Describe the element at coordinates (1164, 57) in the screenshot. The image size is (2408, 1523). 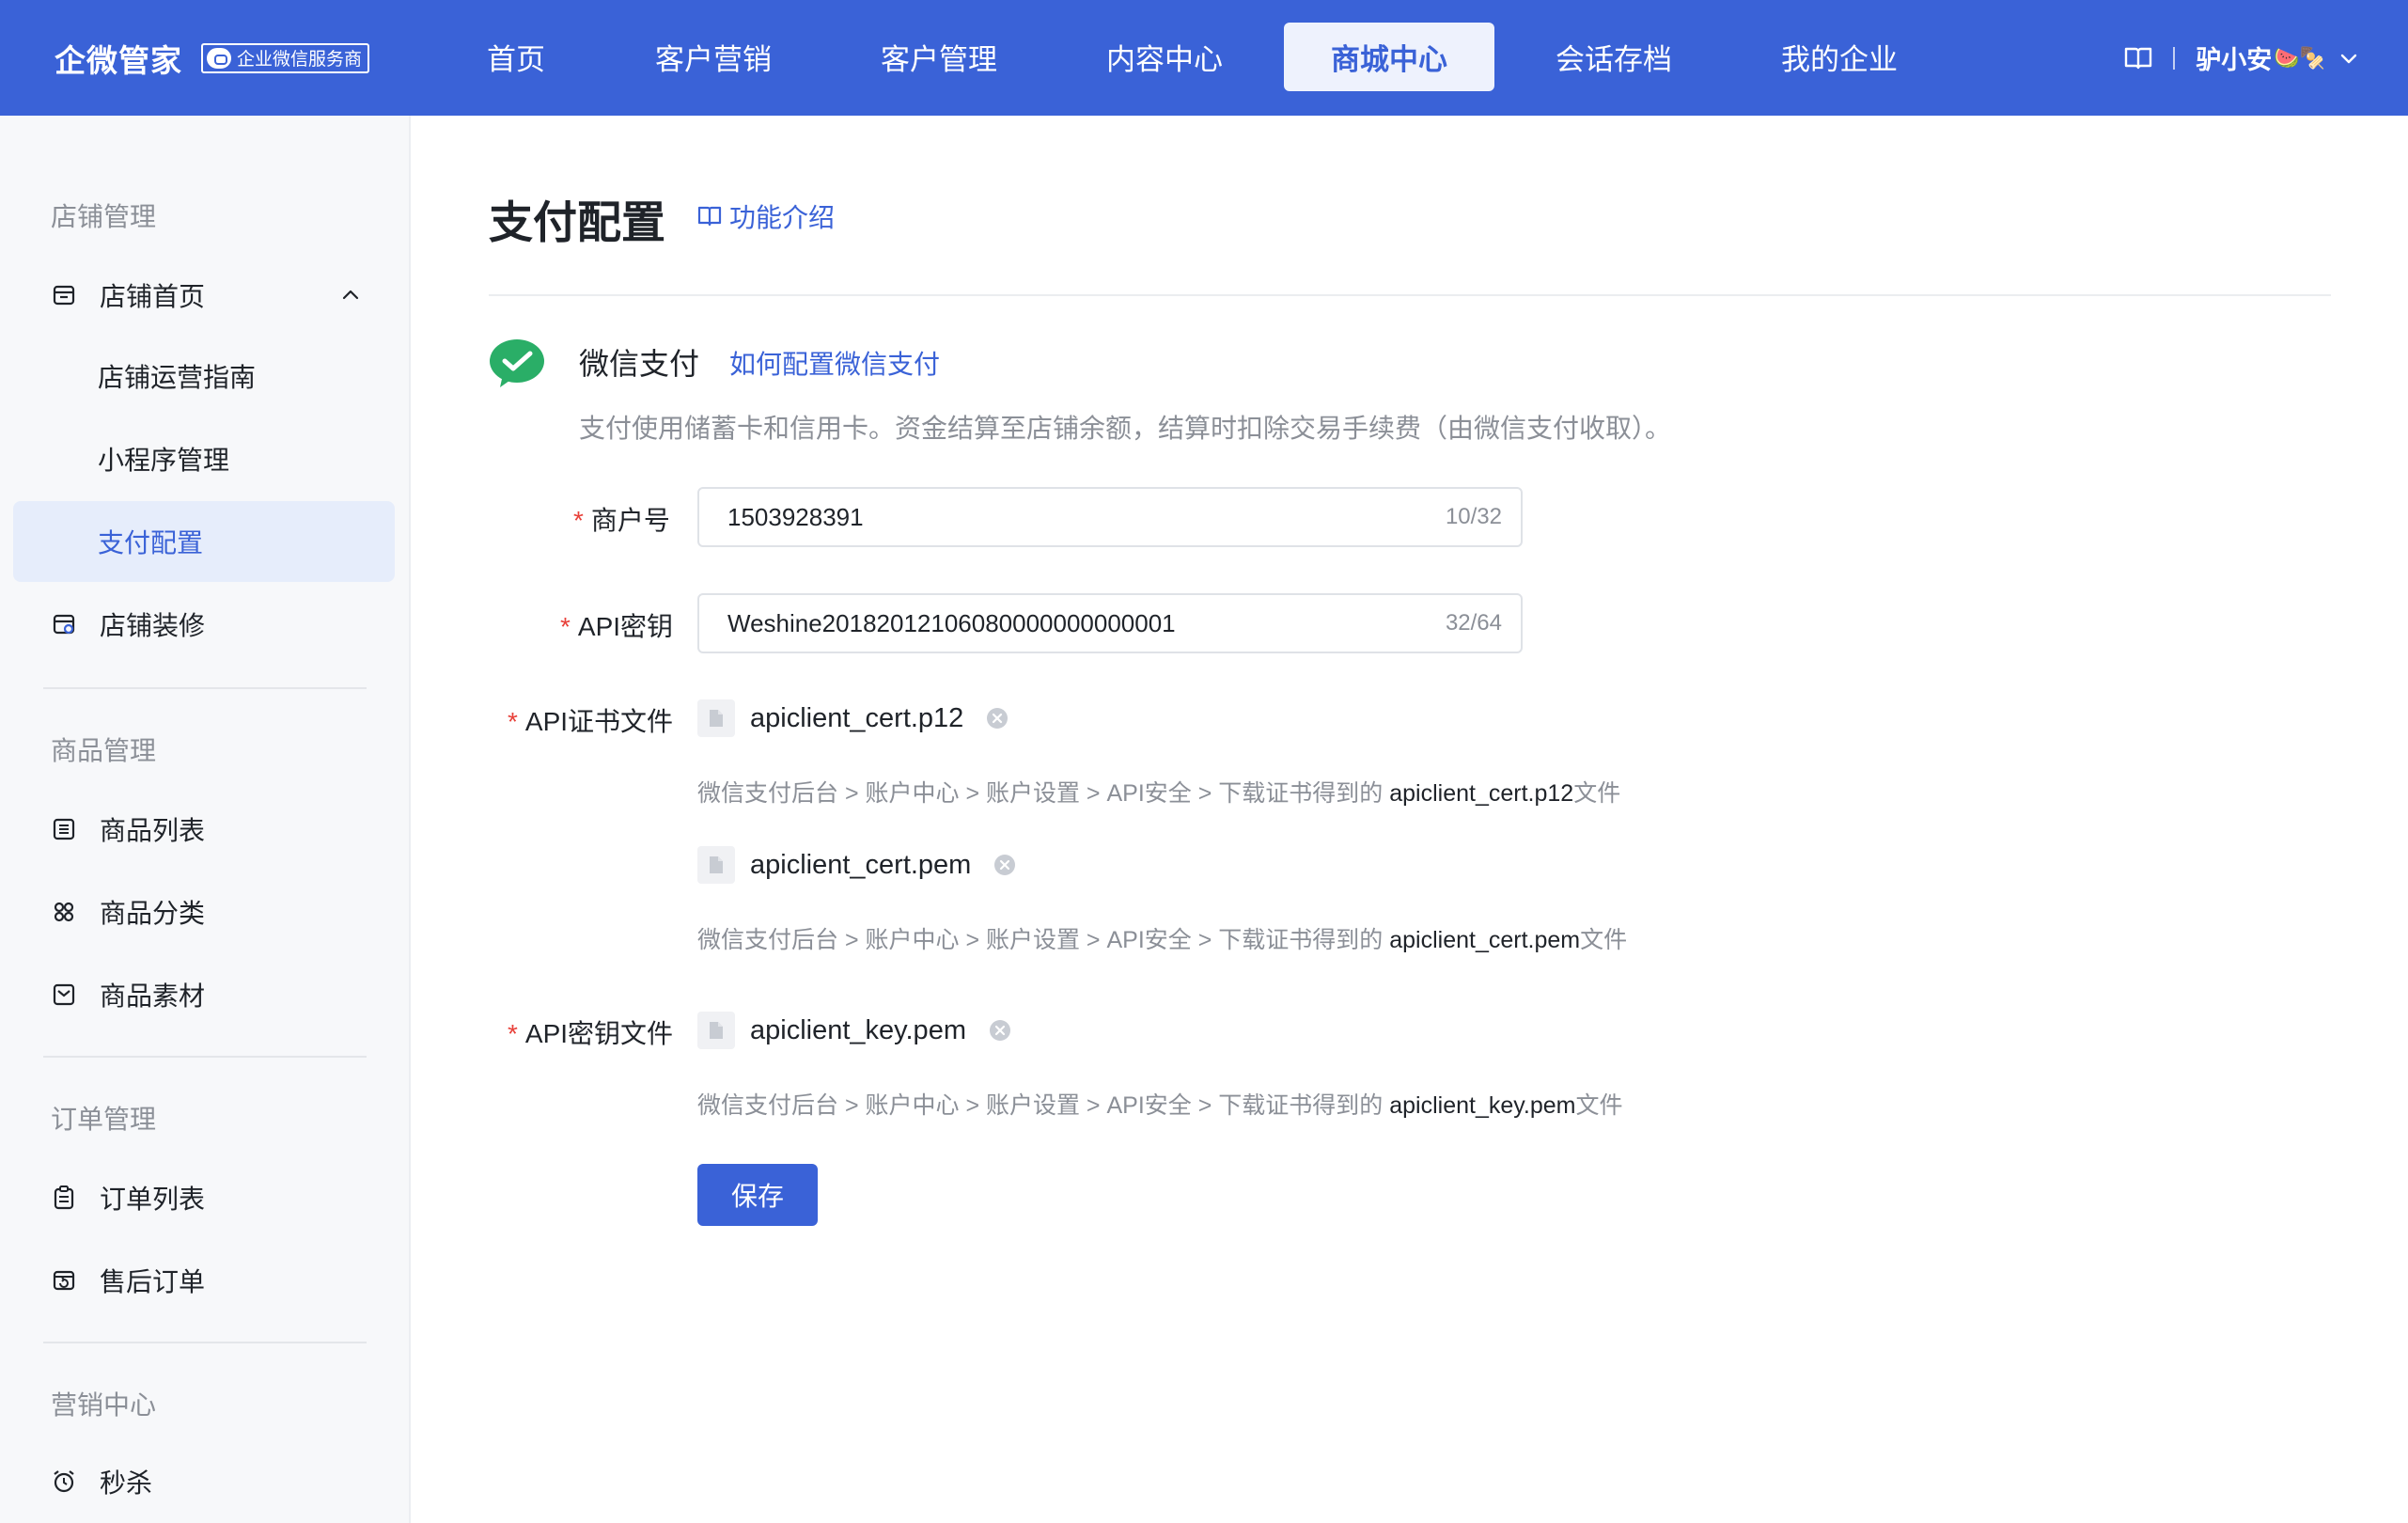
I see `nav-content-center: 内容中心` at that location.